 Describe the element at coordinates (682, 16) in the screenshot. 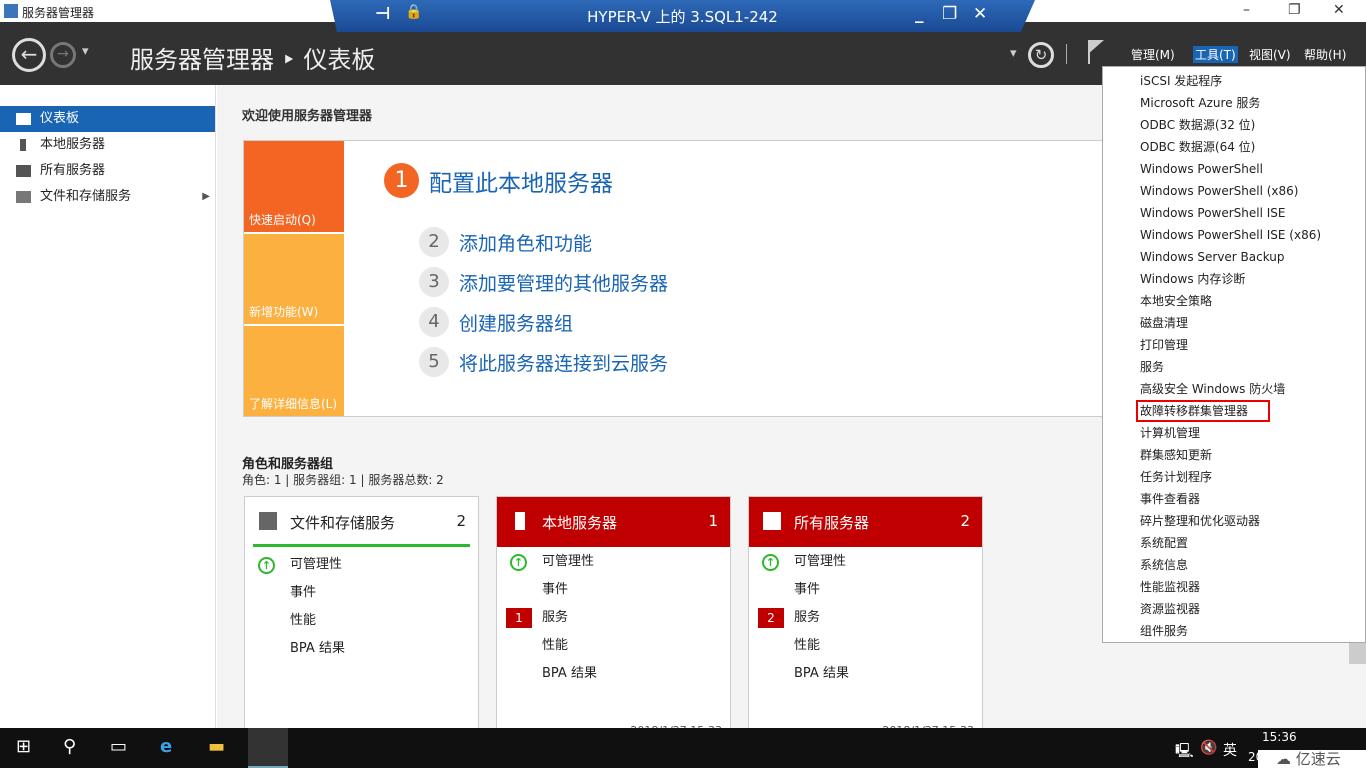

I see `hyperv-connection-bar: ⊣ 🔒 HYPER-V 上的 3.SQL1-242 _ ❐ ✕` at that location.